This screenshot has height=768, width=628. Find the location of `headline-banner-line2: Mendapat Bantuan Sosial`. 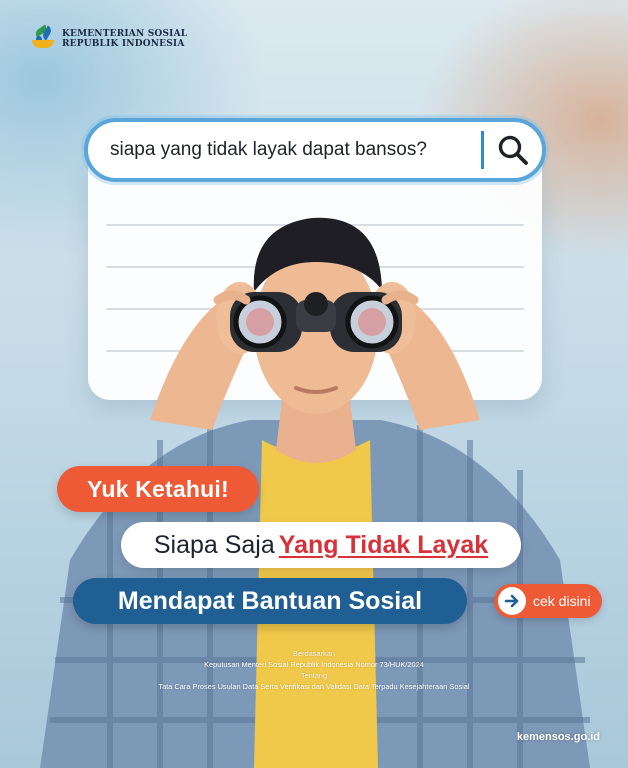

headline-banner-line2: Mendapat Bantuan Sosial is located at coordinates (270, 601).